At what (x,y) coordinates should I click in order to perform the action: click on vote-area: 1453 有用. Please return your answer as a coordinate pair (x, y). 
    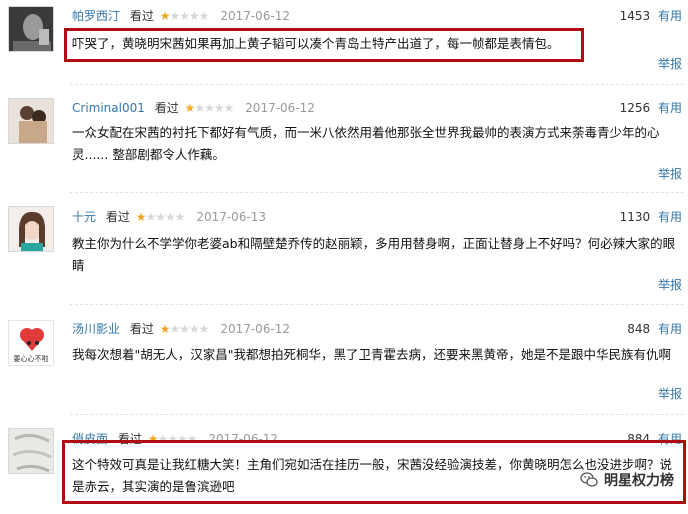
    Looking at the image, I should click on (651, 16).